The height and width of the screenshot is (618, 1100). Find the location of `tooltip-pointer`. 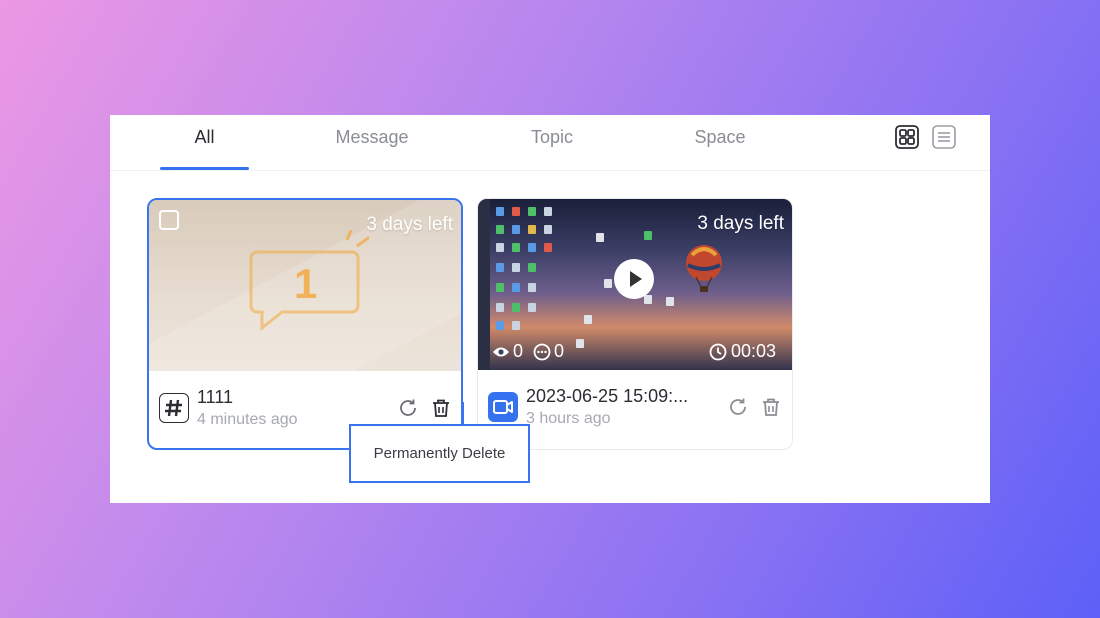

tooltip-pointer is located at coordinates (463, 414).